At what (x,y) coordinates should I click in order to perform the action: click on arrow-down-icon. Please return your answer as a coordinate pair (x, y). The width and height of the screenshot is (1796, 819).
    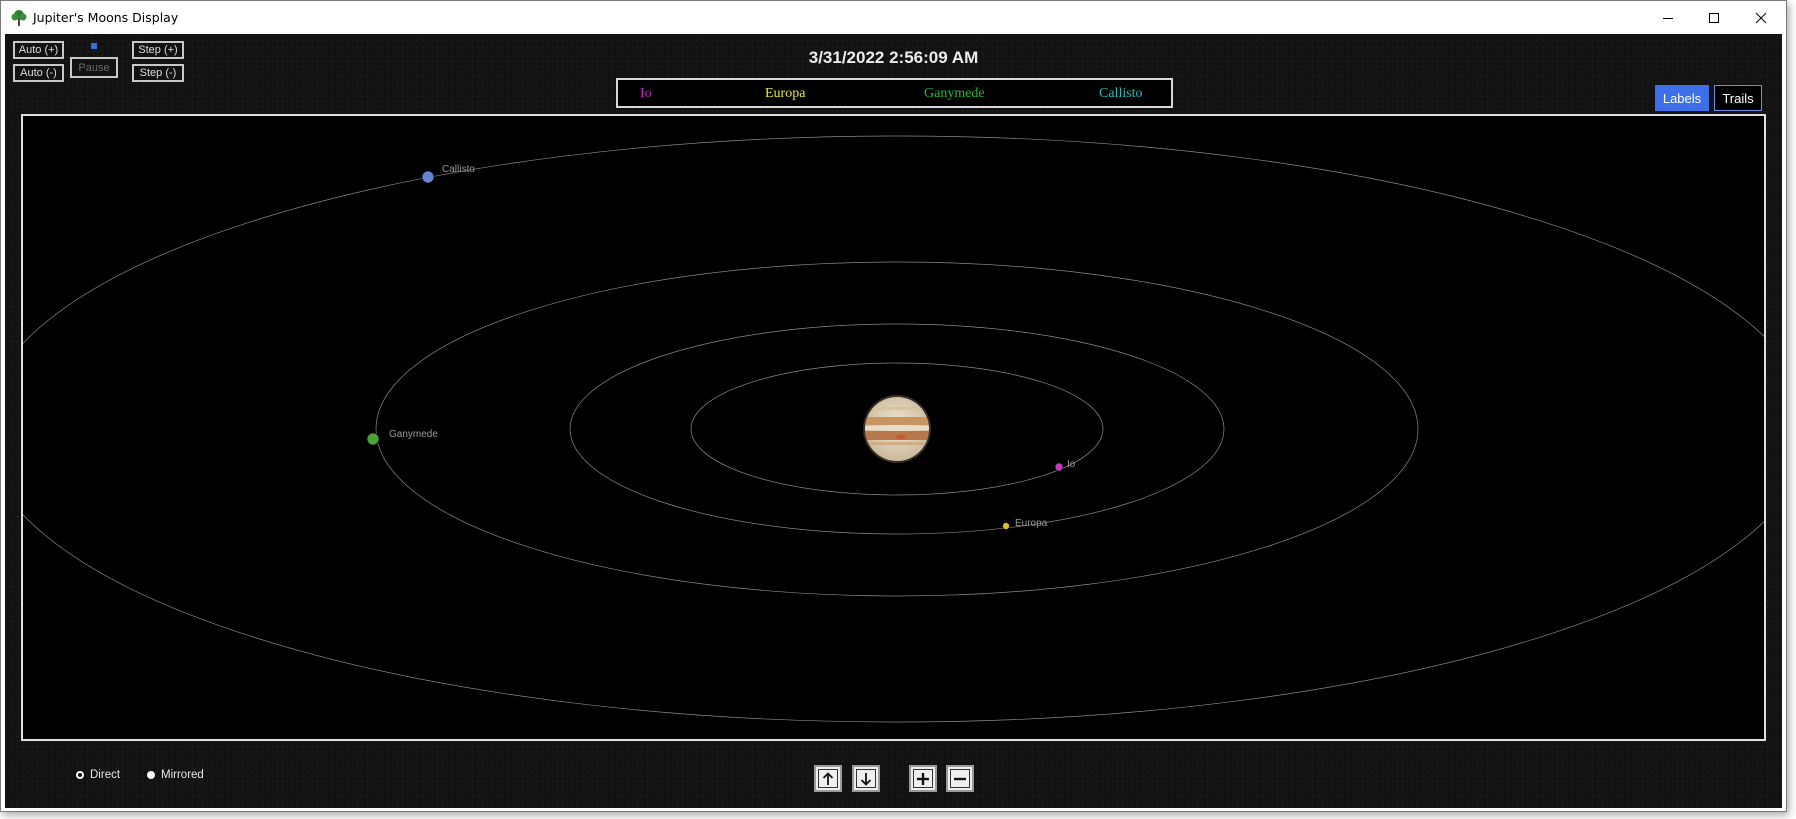
    Looking at the image, I should click on (866, 778).